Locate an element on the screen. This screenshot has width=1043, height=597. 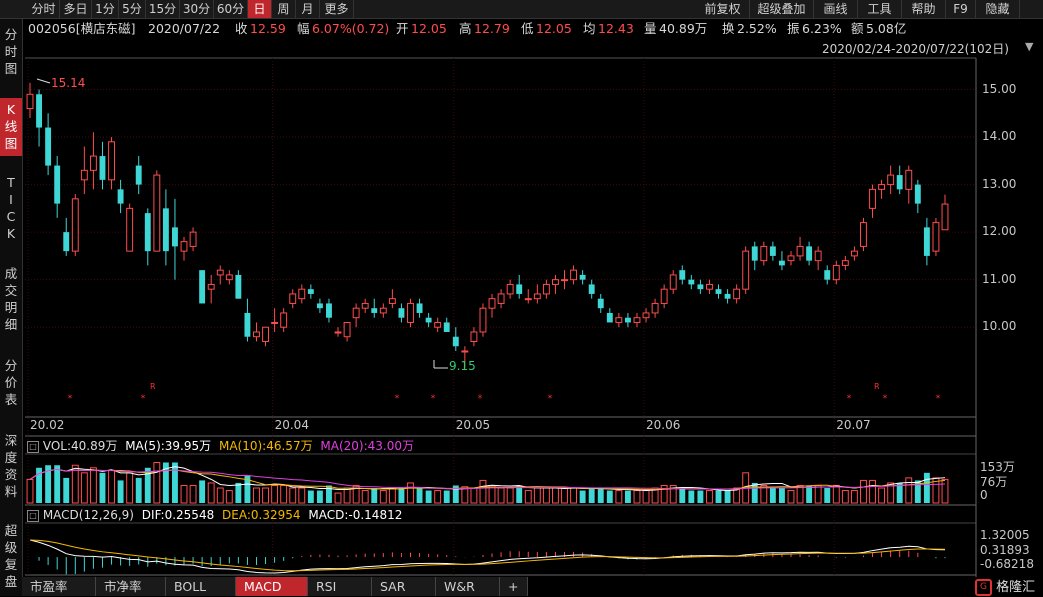
toolbar-right-2: 画线 is located at coordinates (836, 9).